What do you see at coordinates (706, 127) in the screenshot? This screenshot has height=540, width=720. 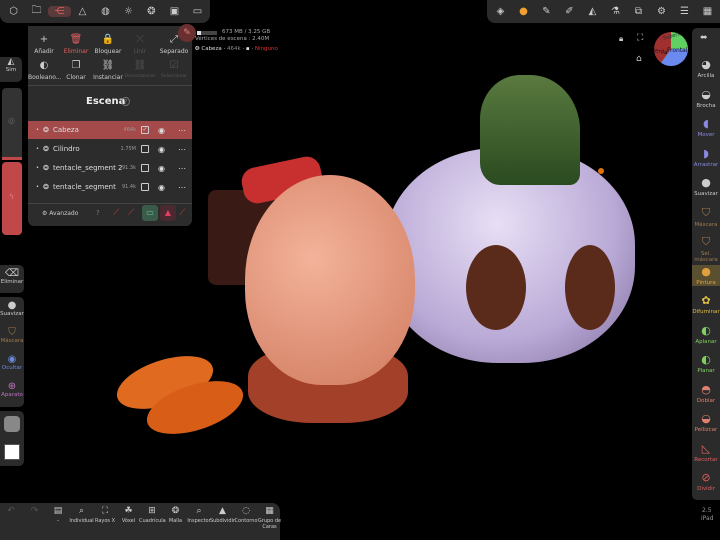 I see `right-tool-mover: ◖ Mover` at bounding box center [706, 127].